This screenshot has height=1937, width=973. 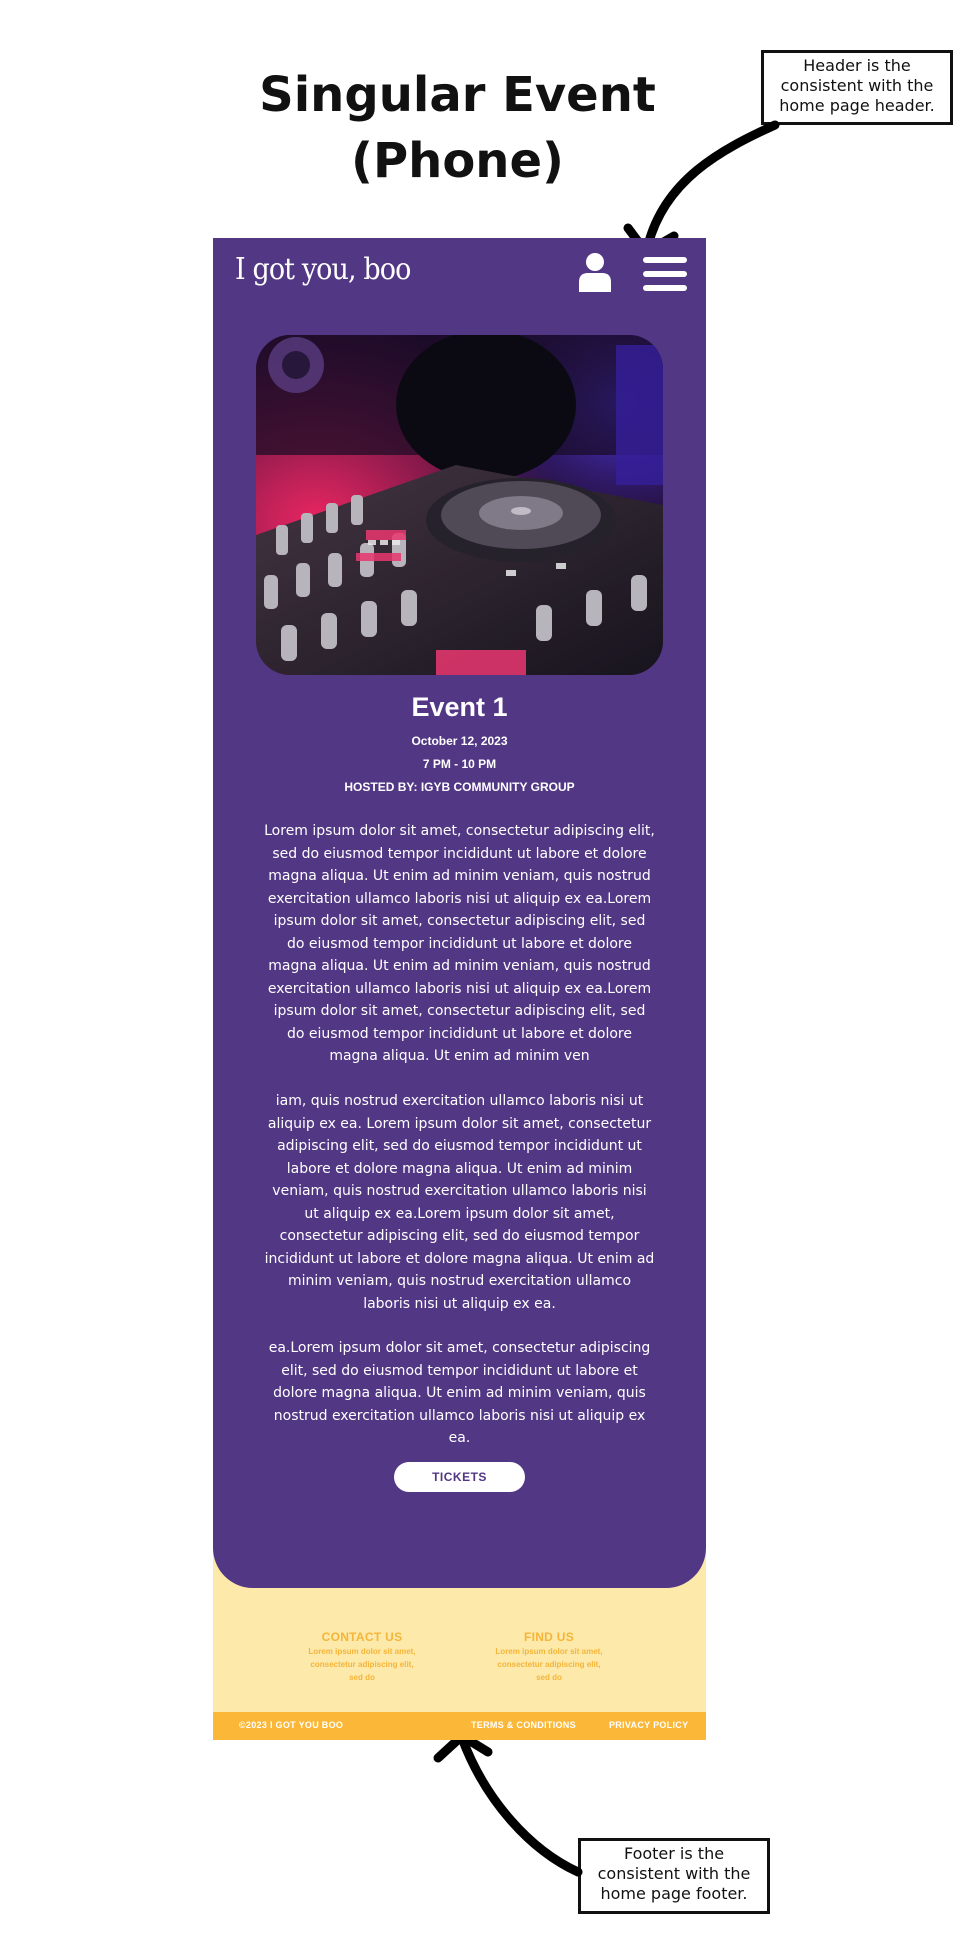 What do you see at coordinates (323, 269) in the screenshot?
I see `site-logo: I got you, boo` at bounding box center [323, 269].